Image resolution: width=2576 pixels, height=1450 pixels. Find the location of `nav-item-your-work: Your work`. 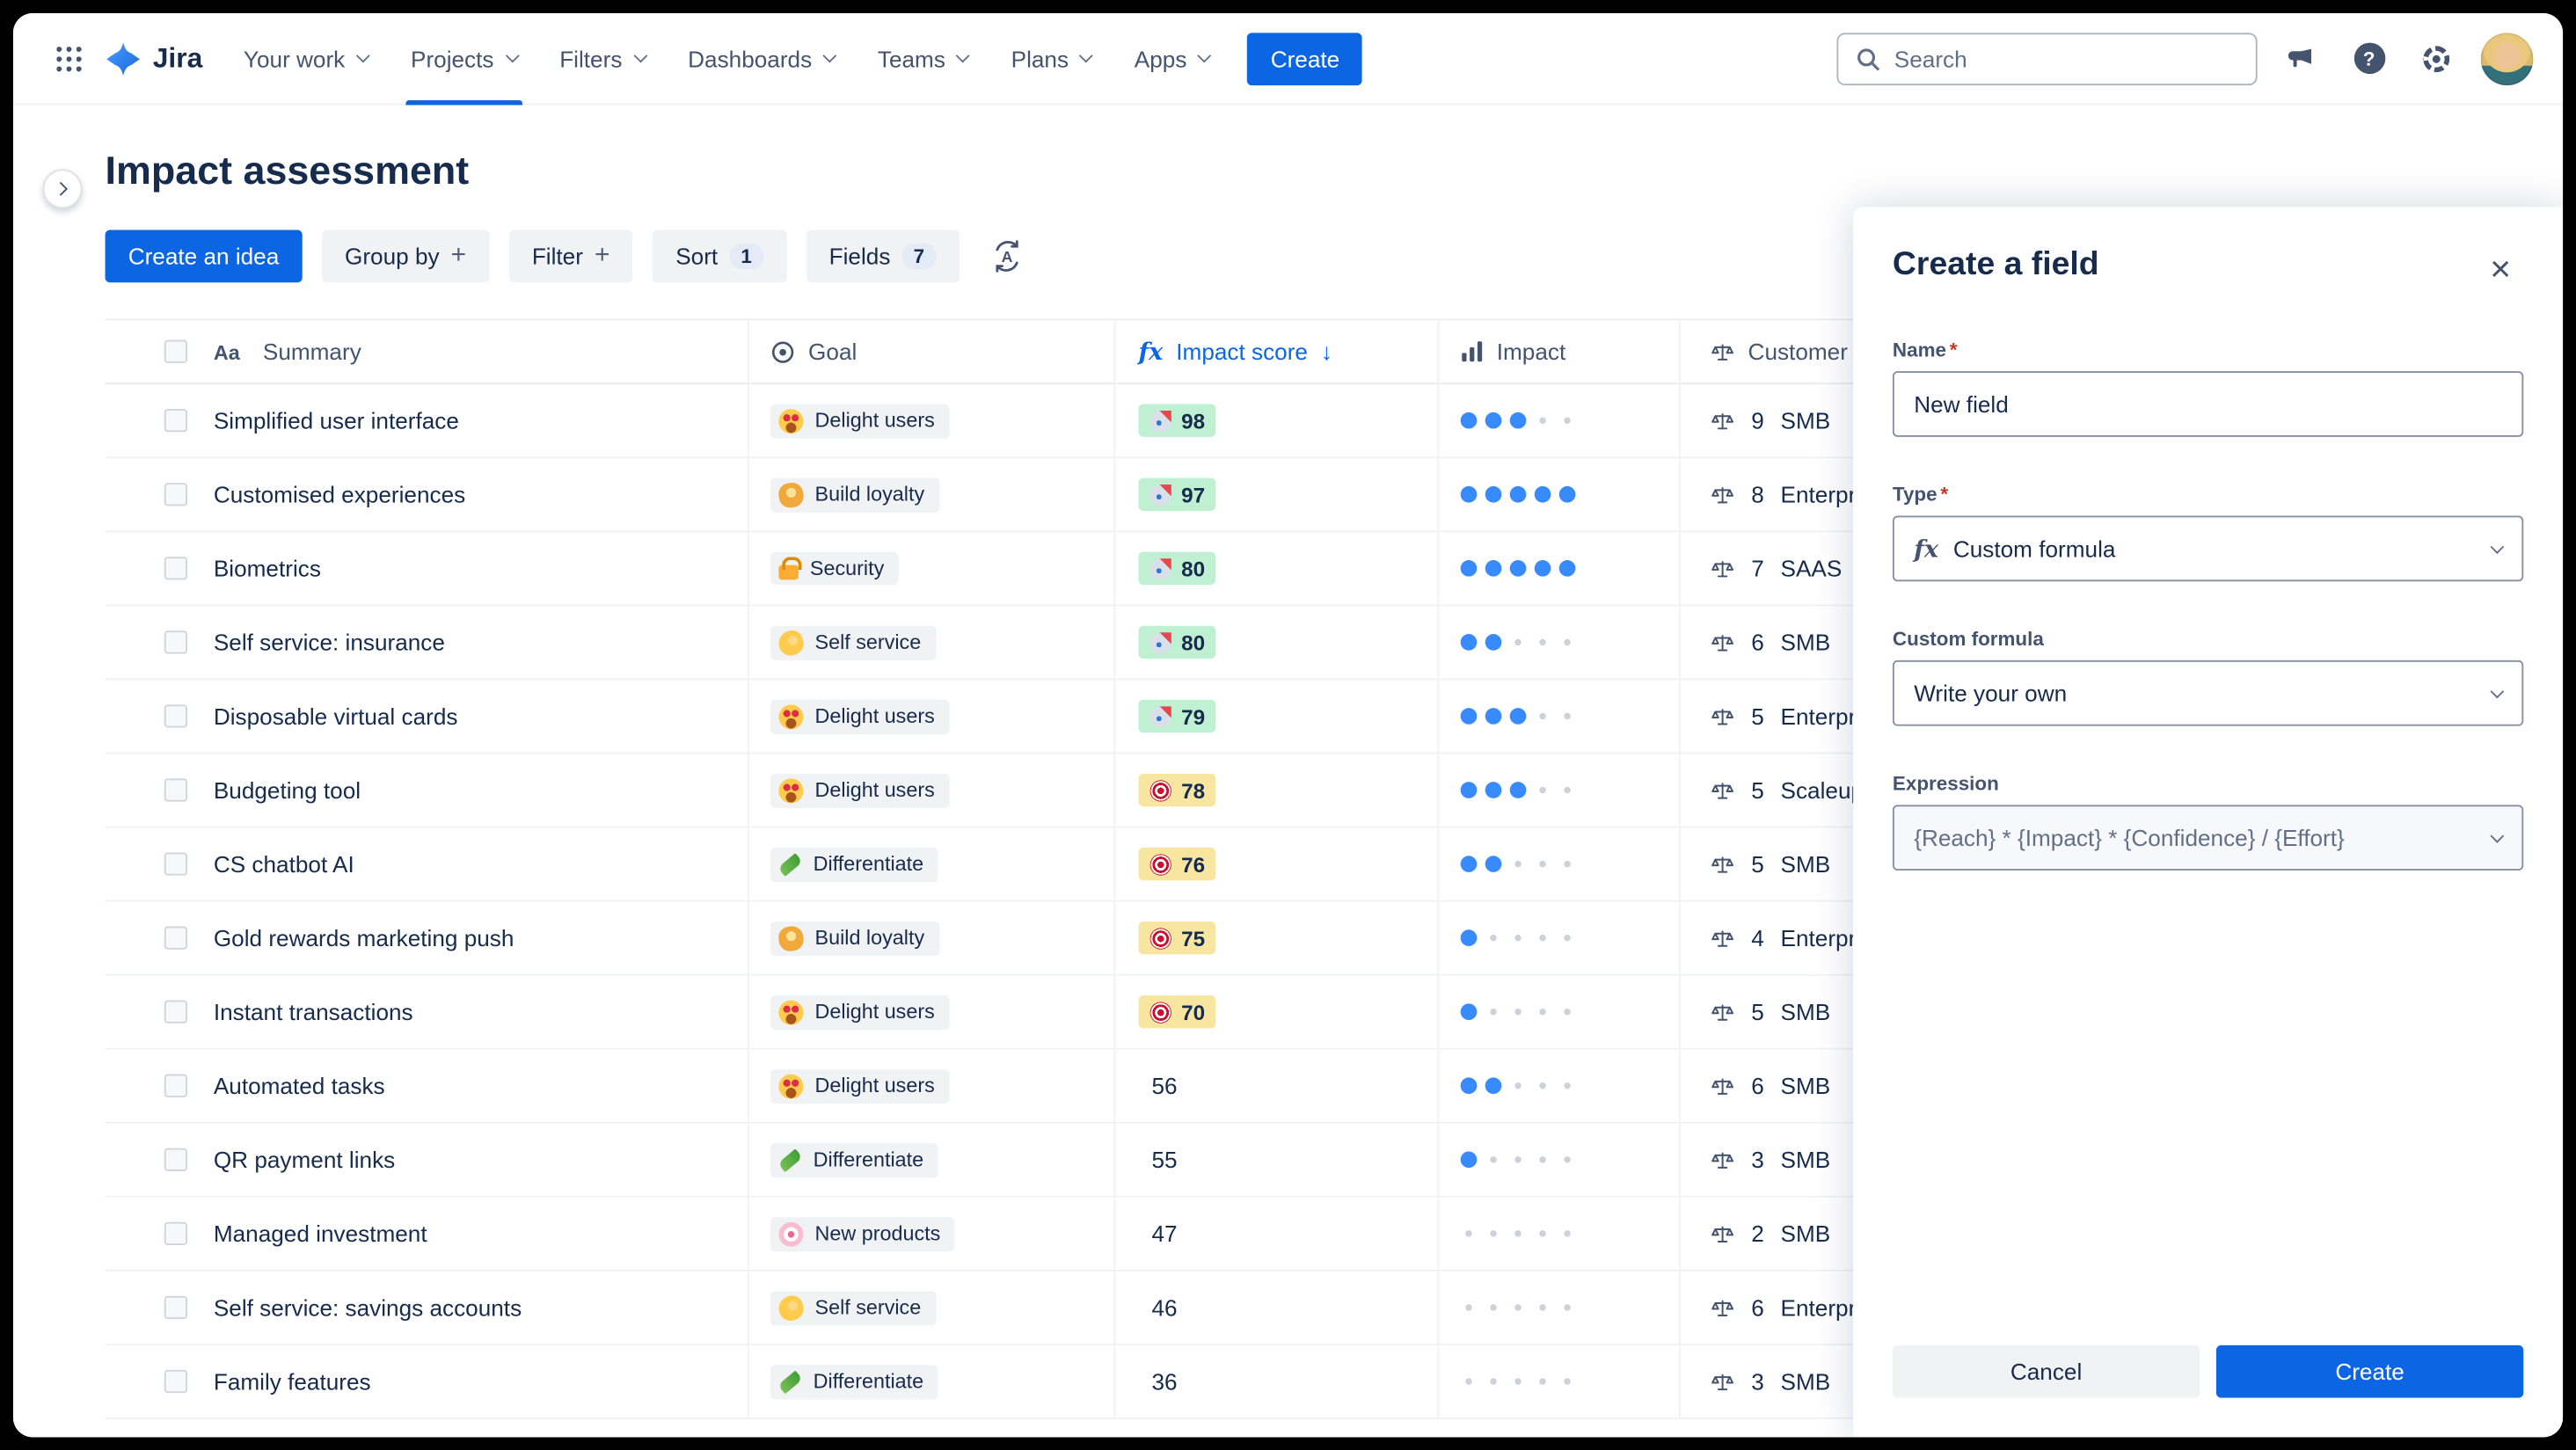

nav-item-your-work: Your work is located at coordinates (306, 59).